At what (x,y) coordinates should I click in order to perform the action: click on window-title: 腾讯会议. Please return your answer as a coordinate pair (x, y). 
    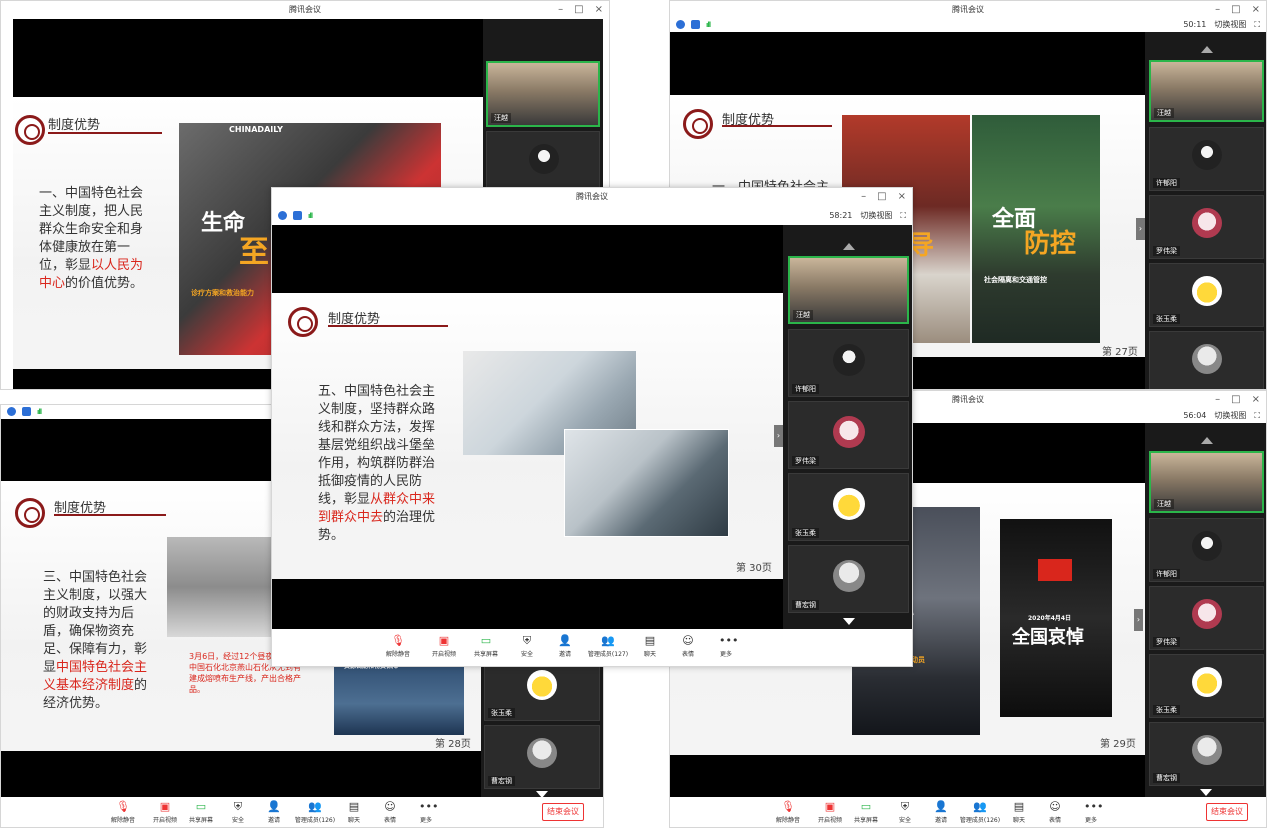
    Looking at the image, I should click on (968, 10).